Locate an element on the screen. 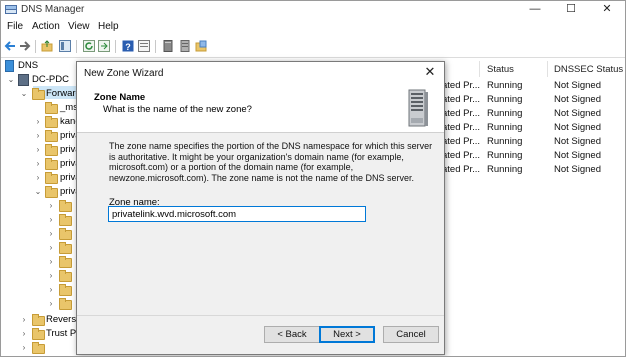 The height and width of the screenshot is (357, 626). minimize-button: — is located at coordinates (535, 10).